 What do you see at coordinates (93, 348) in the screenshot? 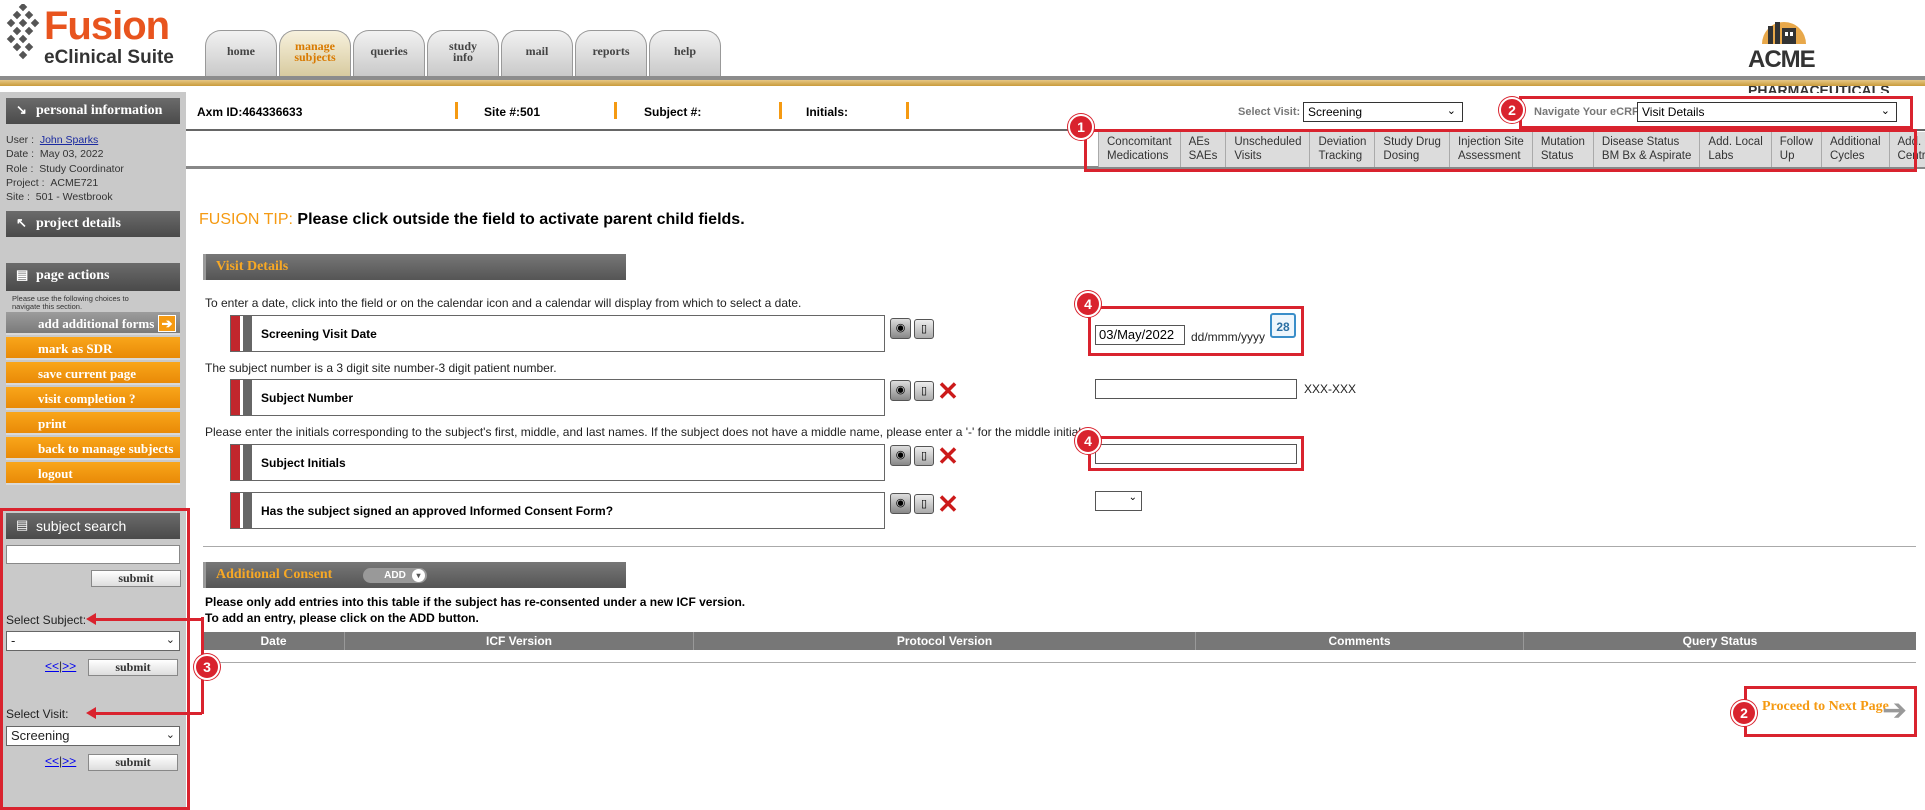
I see `mark-as-sdr-button: mark as SDR` at bounding box center [93, 348].